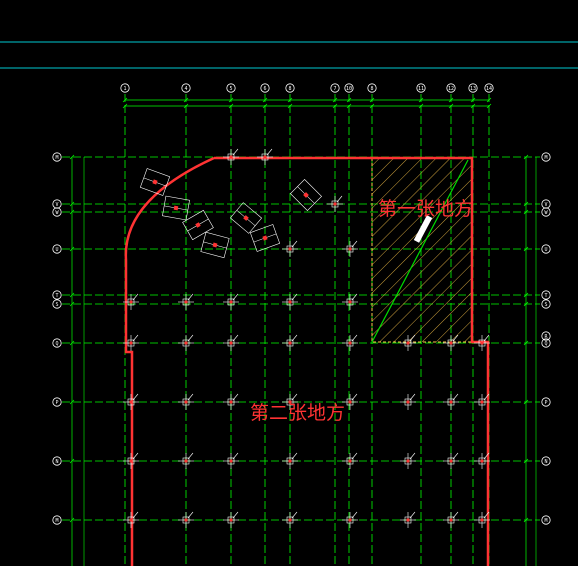  Describe the element at coordinates (264, 89) in the screenshot. I see `axis-bubble-top-label: 6` at that location.